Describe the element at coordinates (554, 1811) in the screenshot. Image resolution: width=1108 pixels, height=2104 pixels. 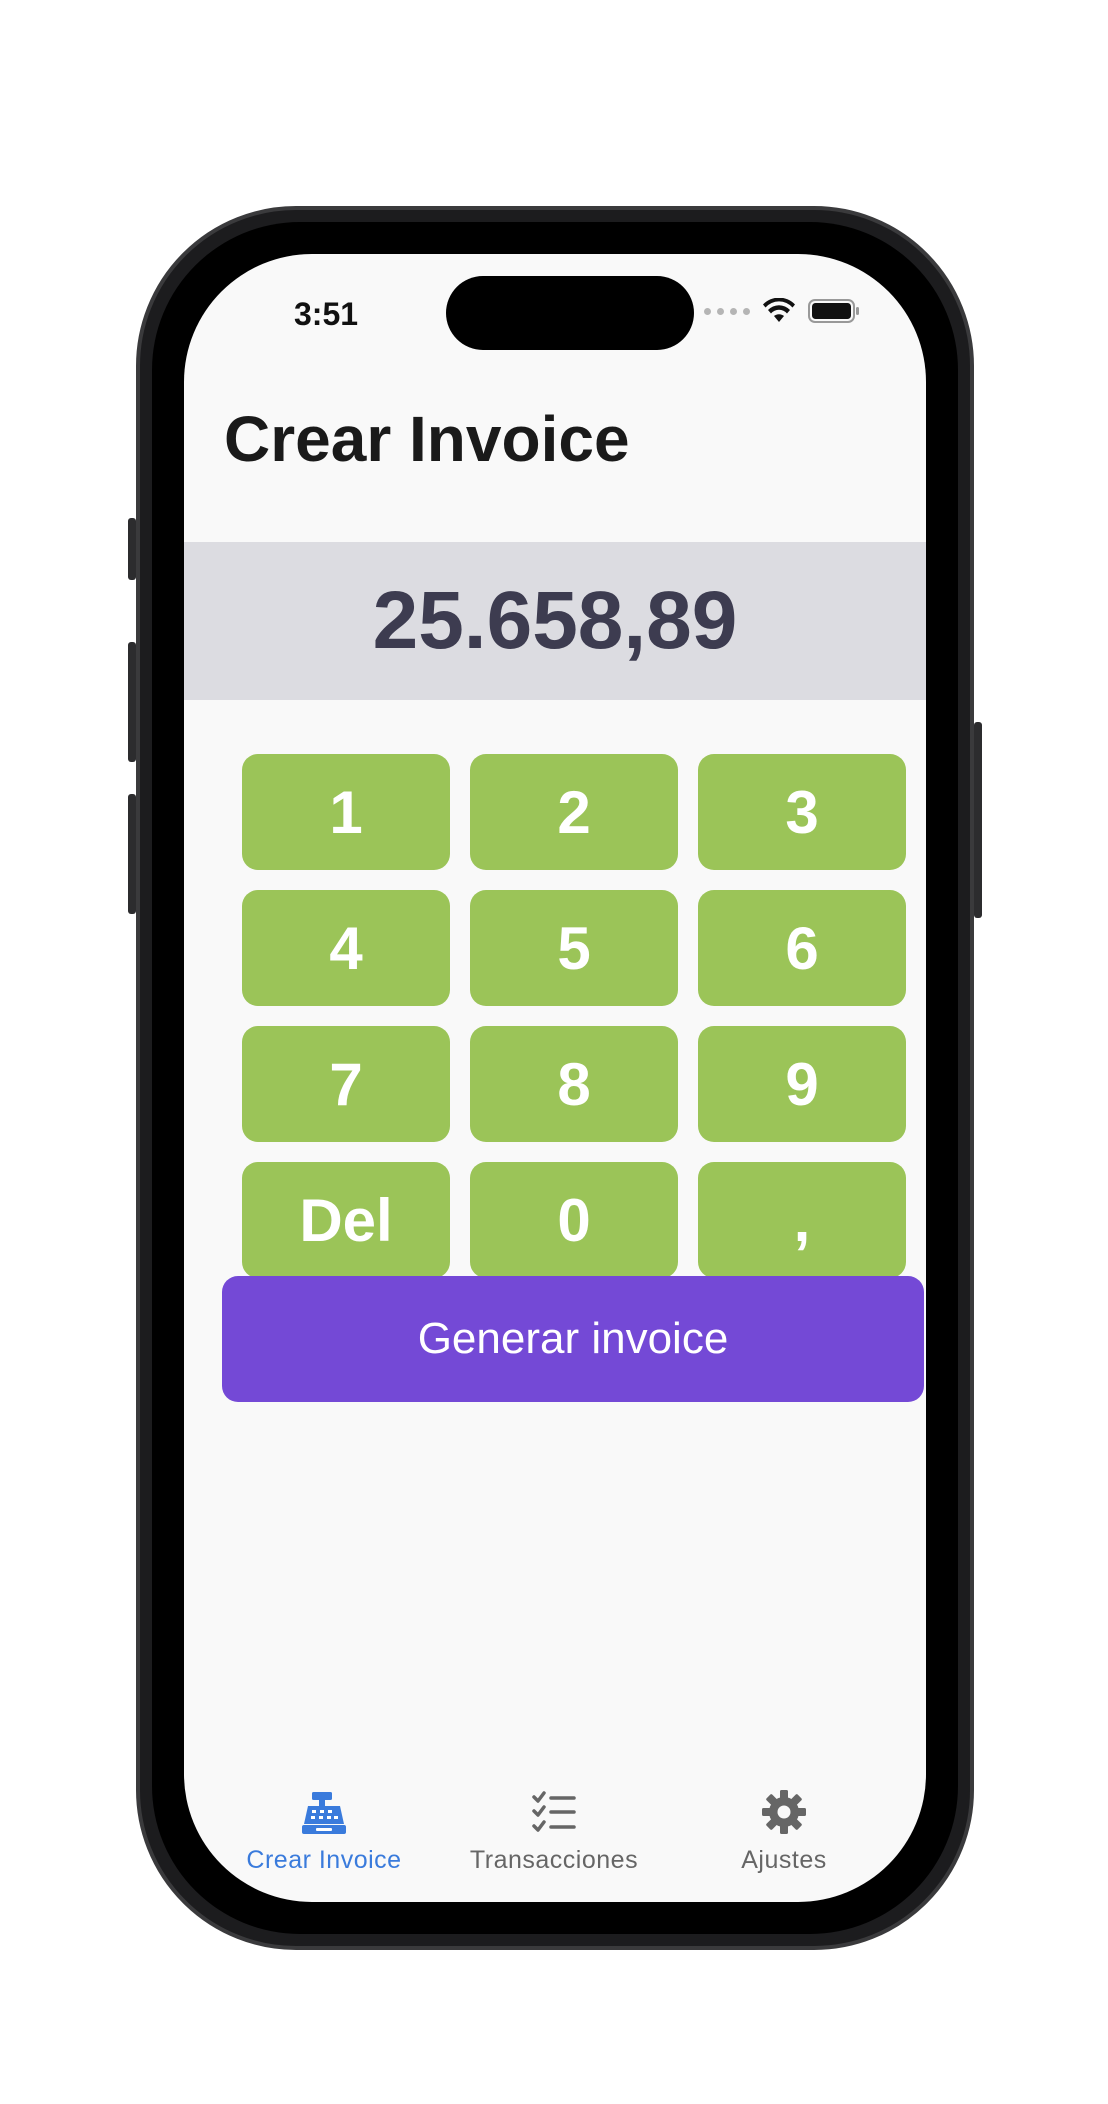
I see `checklist-icon` at that location.